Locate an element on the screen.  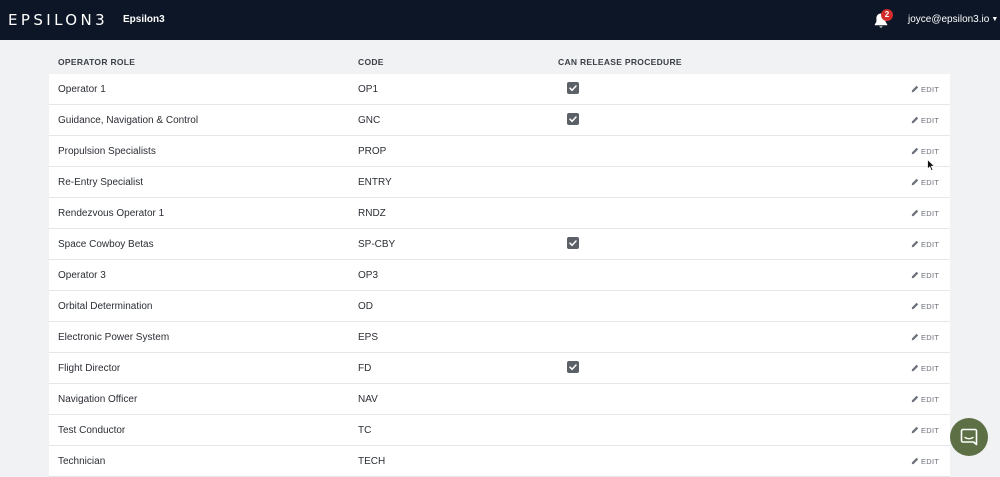
table-row: Operator 3 OP3 EDIT is located at coordinates (499, 275).